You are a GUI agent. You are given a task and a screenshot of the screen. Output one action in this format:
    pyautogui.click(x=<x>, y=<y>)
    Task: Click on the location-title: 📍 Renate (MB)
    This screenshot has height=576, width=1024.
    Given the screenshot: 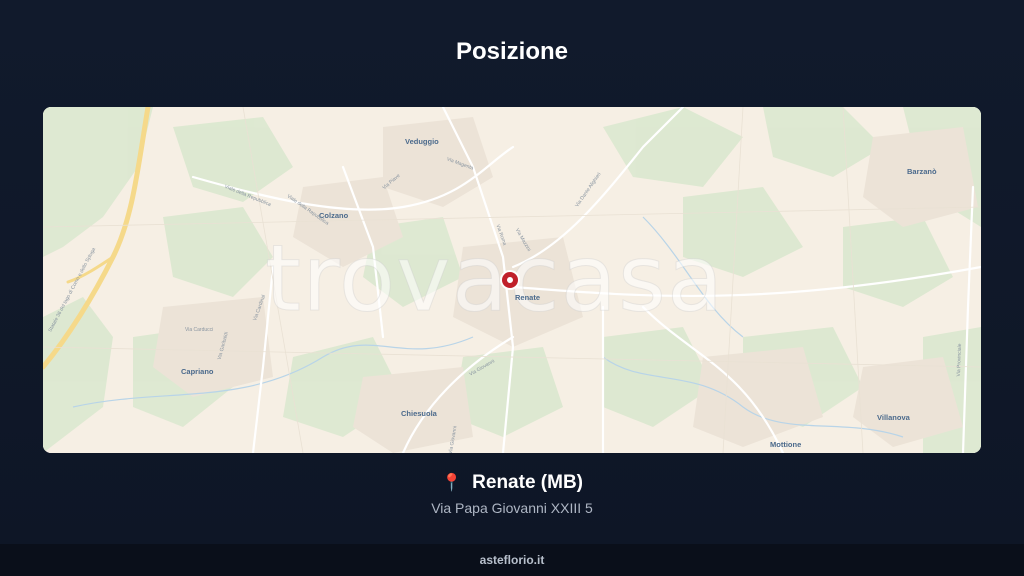 What is the action you would take?
    pyautogui.click(x=512, y=483)
    